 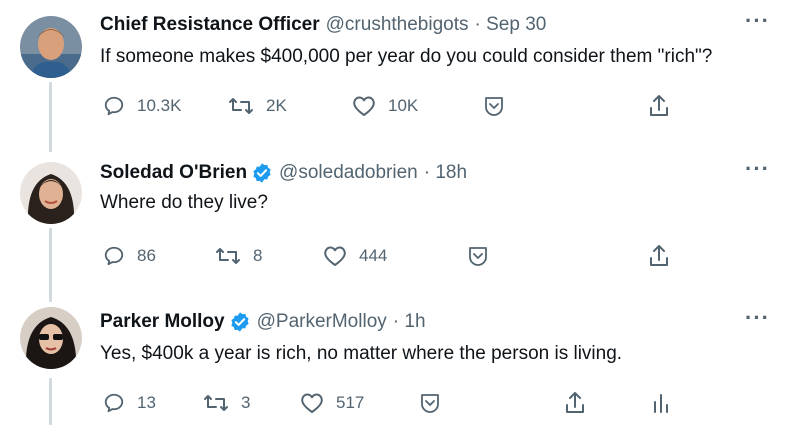 I want to click on retweet-count: 3, so click(x=246, y=402).